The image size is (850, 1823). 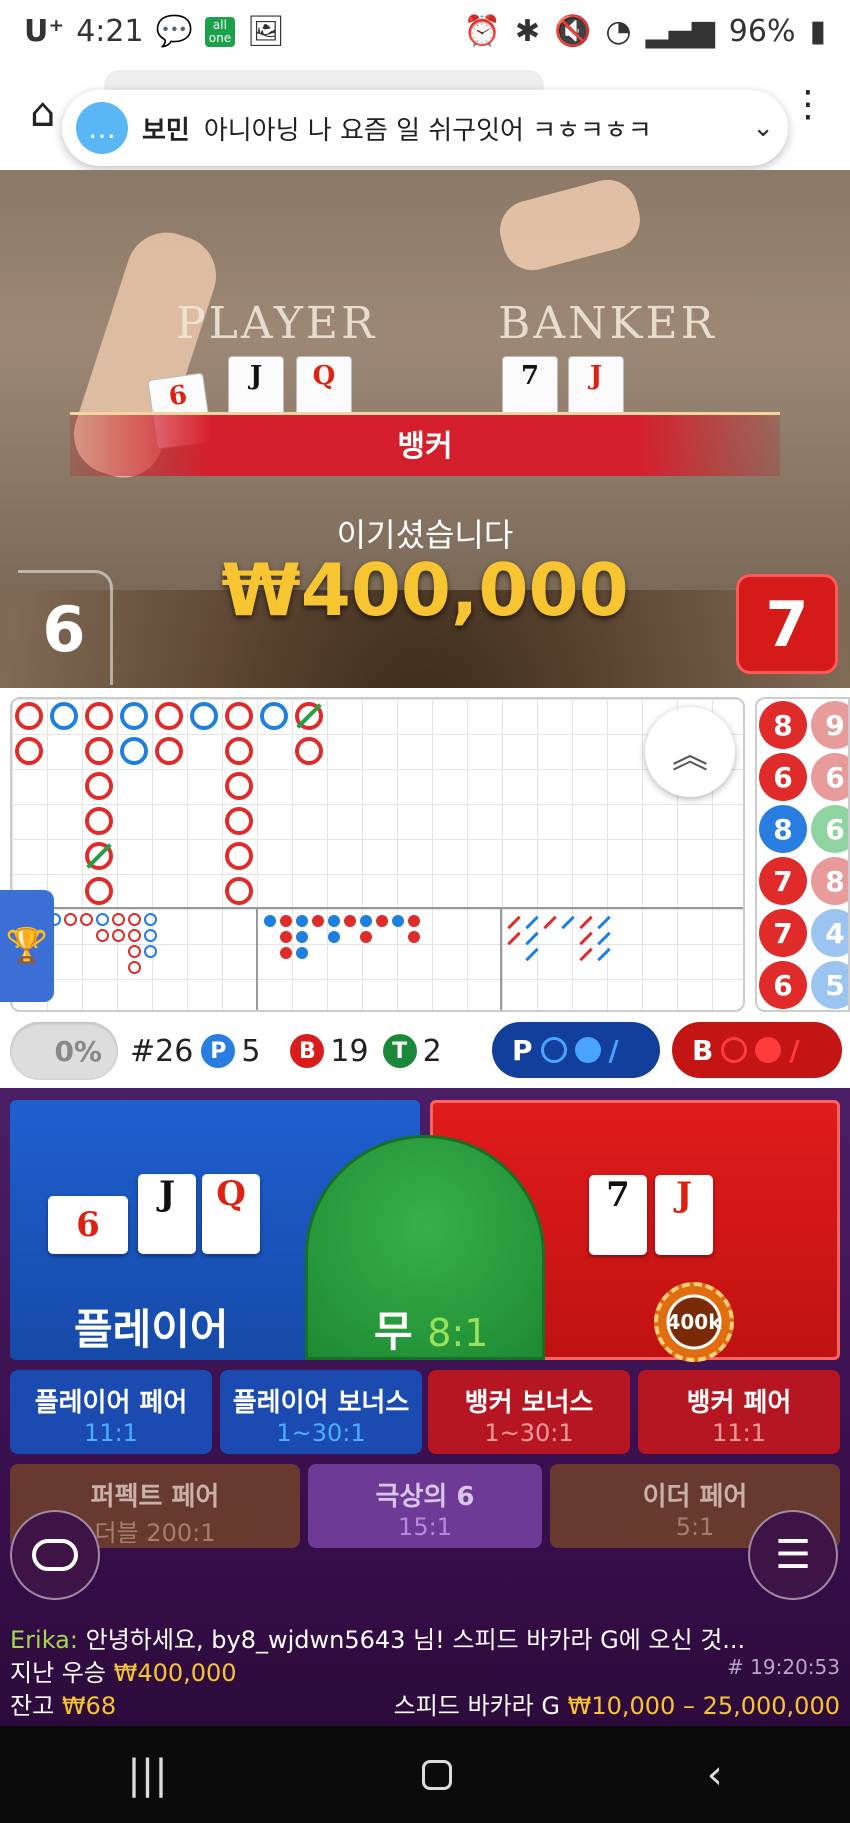 I want to click on chevron-down-icon: ⌄, so click(x=763, y=128).